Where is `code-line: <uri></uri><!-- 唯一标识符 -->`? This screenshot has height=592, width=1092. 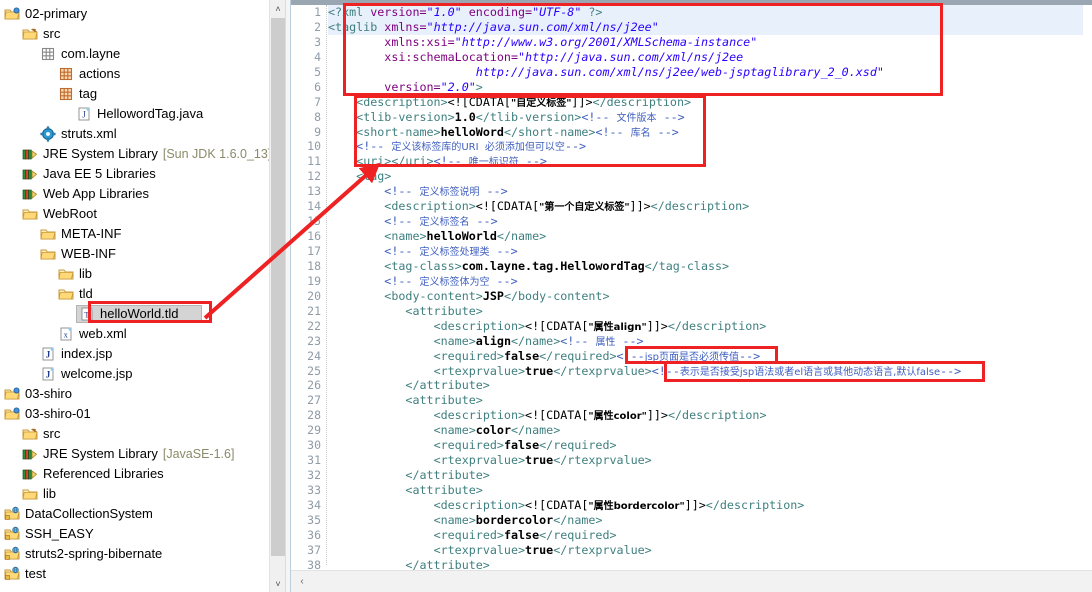
code-line: <uri></uri><!-- 唯一标识符 --> is located at coordinates (705, 161).